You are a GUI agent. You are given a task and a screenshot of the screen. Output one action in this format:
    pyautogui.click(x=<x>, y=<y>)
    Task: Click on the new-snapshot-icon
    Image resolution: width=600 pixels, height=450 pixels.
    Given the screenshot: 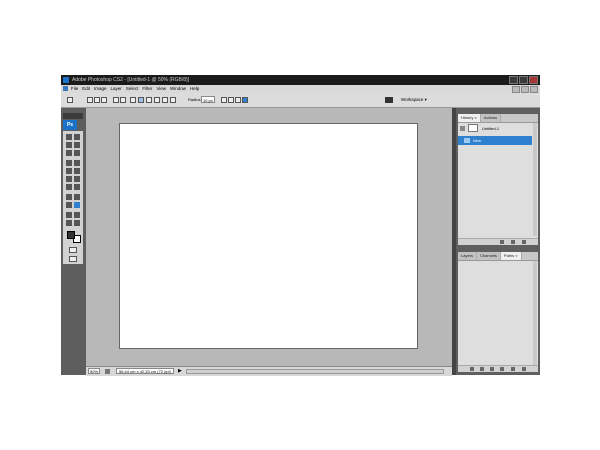 What is the action you would take?
    pyautogui.click(x=513, y=242)
    